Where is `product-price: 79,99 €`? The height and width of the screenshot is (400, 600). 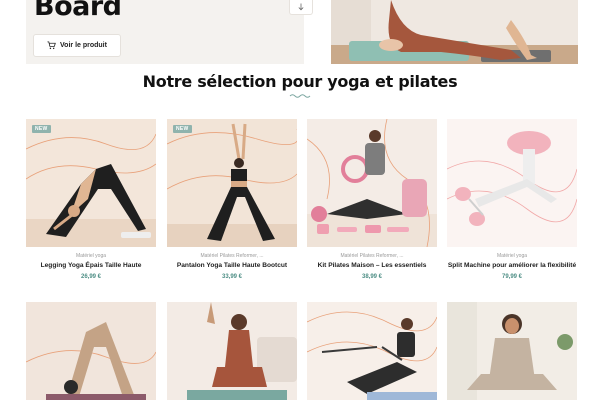 product-price: 79,99 € is located at coordinates (512, 277).